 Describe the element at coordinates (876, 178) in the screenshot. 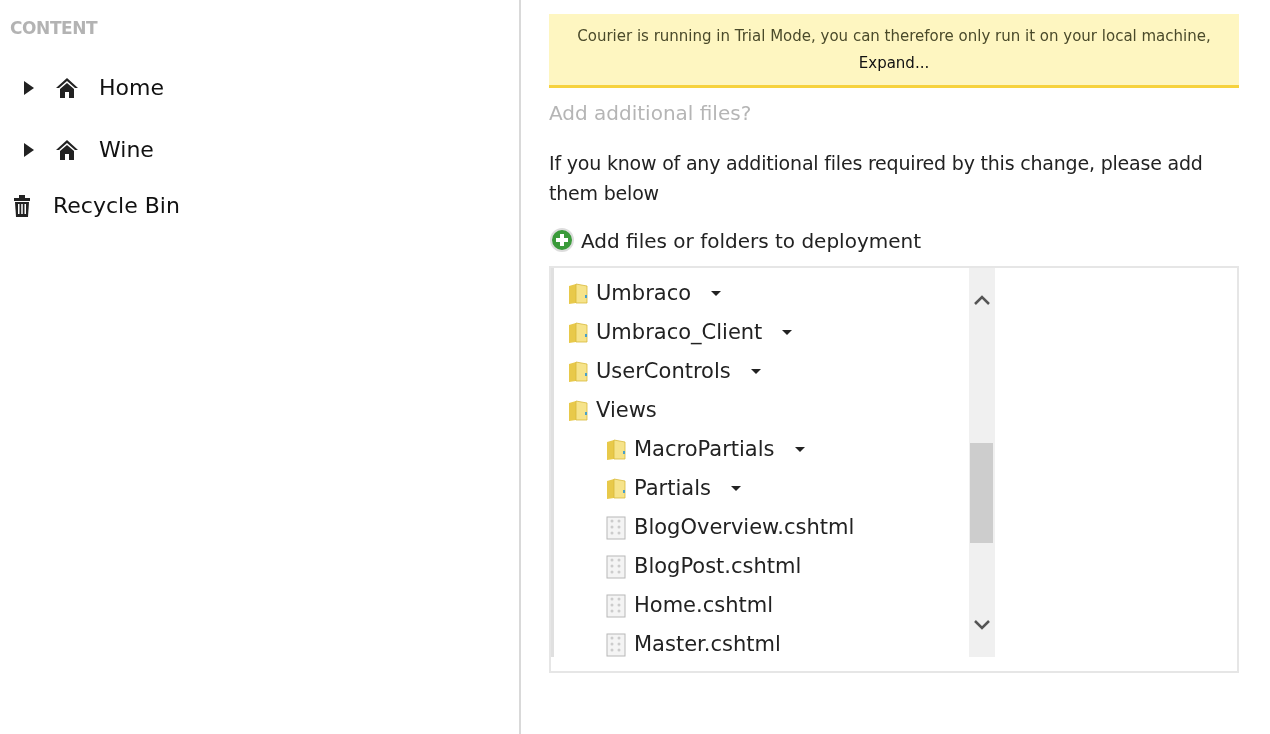

I see `description-text: If you know of any additional files required by this change, please add them below` at that location.